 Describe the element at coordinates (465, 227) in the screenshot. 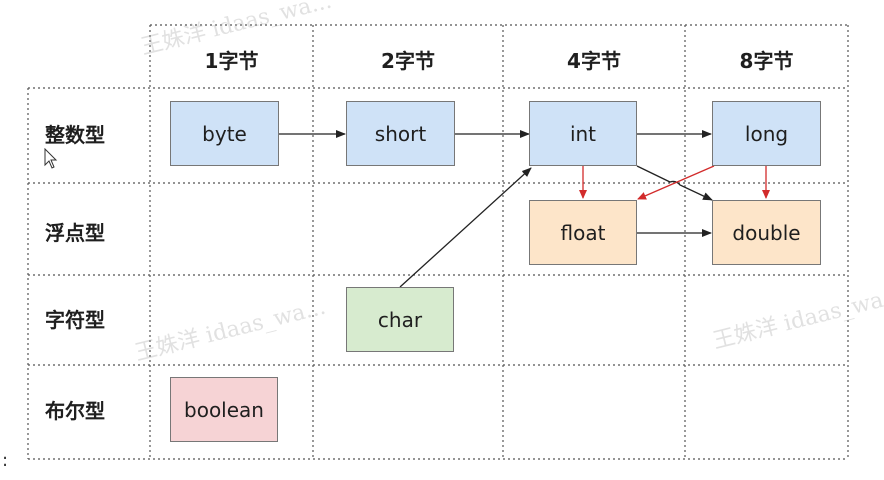

I see `arrow-char-to-int` at that location.